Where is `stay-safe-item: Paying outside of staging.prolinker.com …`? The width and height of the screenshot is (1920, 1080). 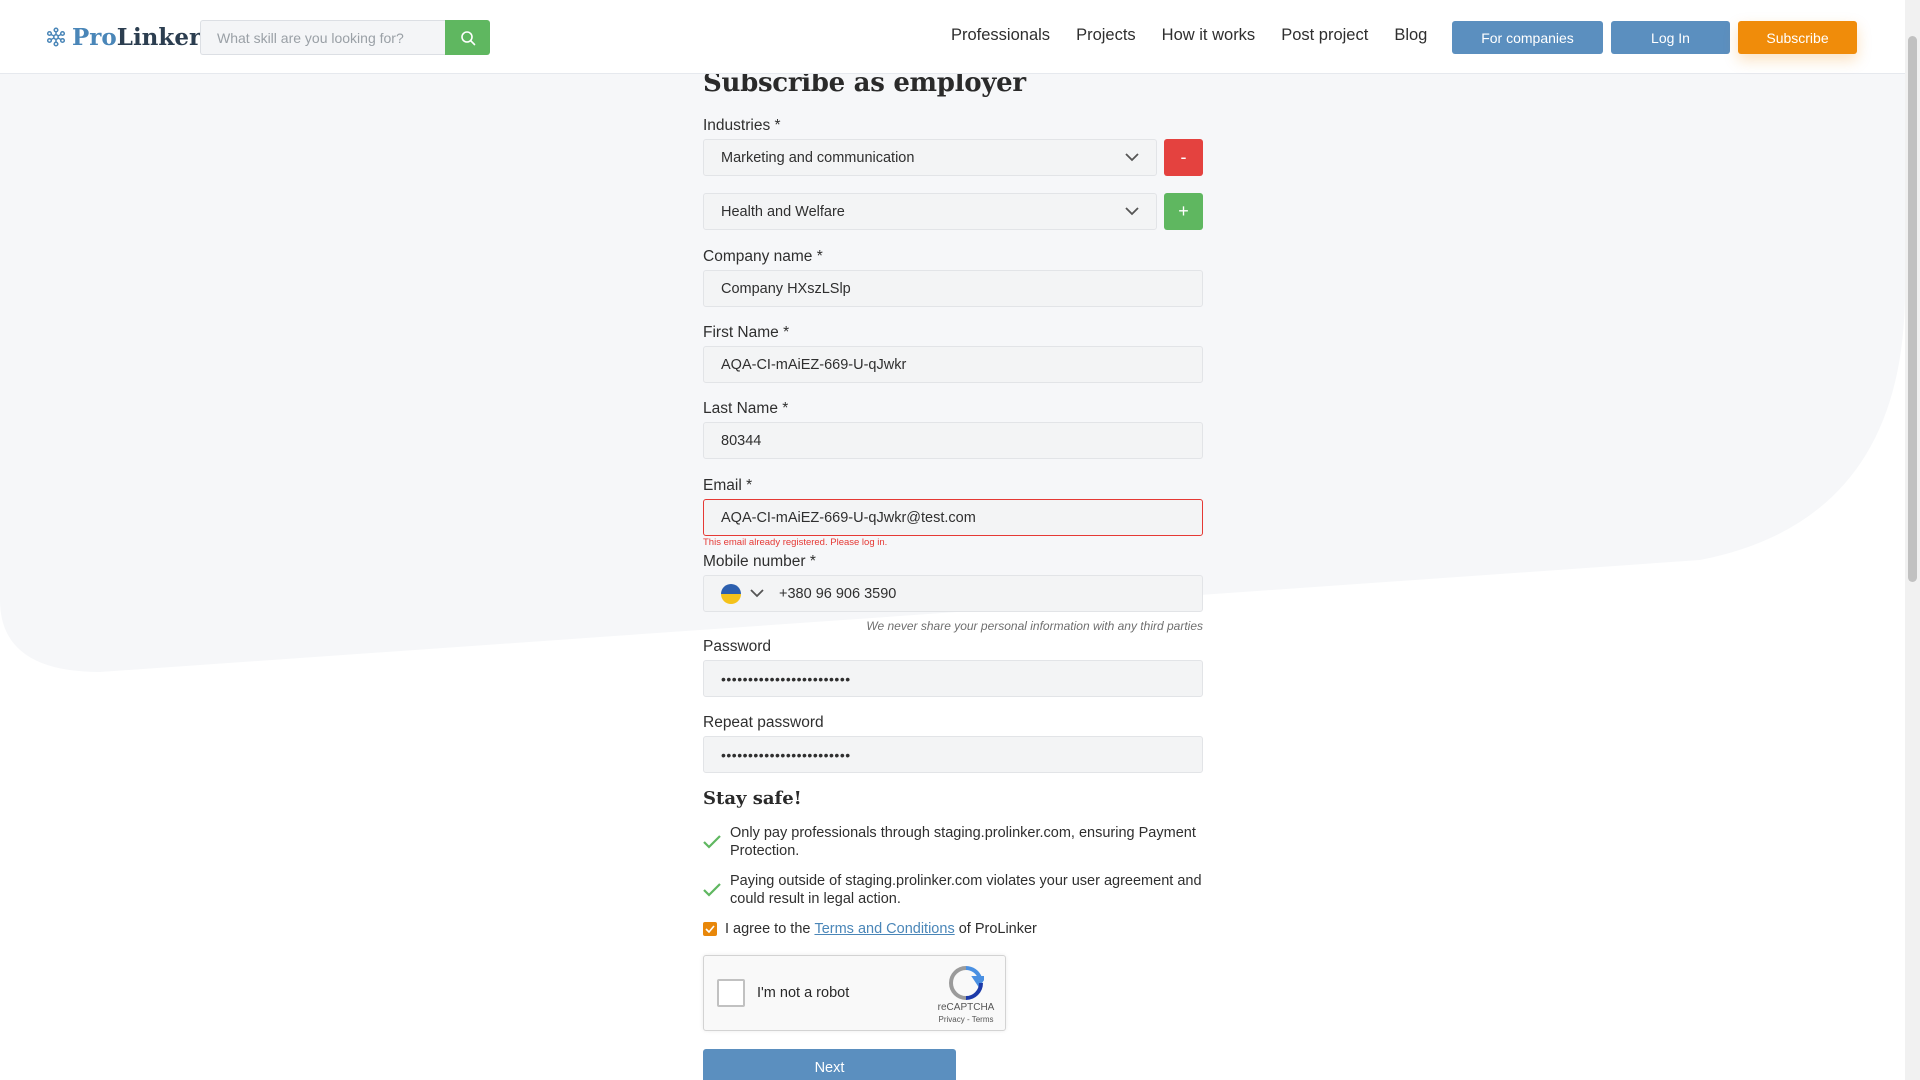 stay-safe-item: Paying outside of staging.prolinker.com … is located at coordinates (953, 890).